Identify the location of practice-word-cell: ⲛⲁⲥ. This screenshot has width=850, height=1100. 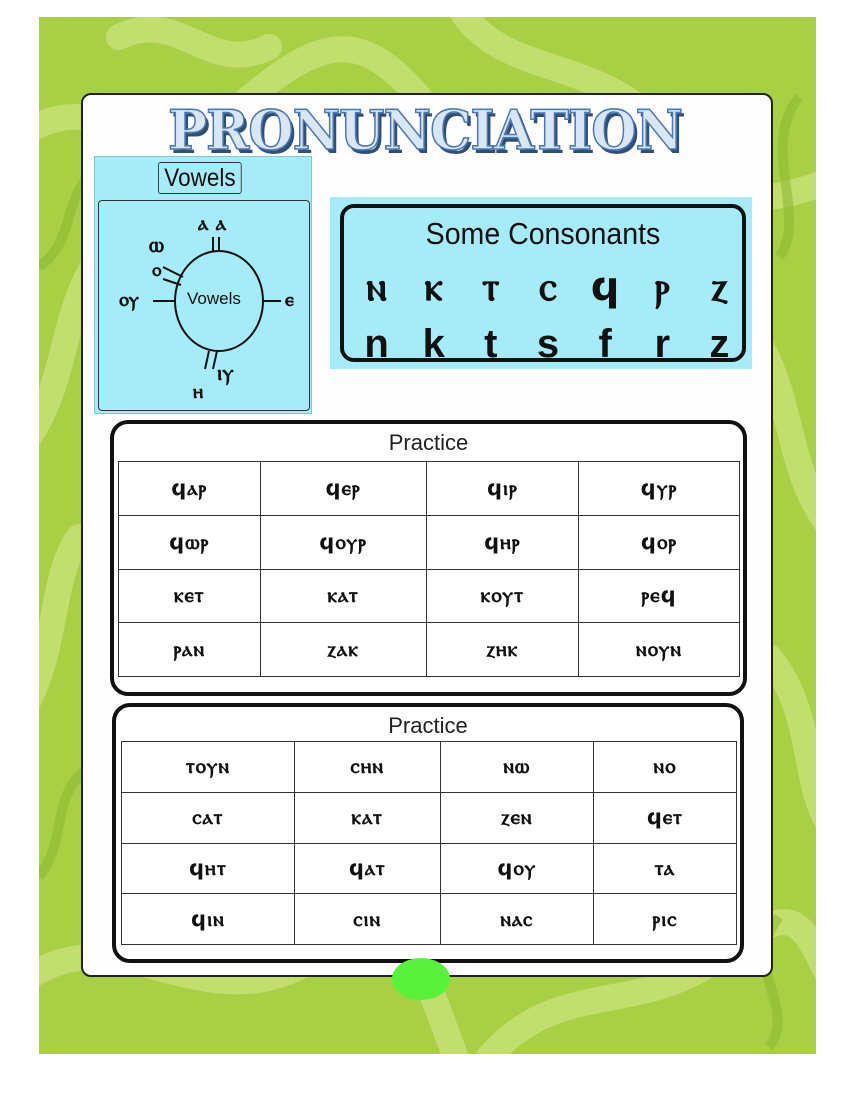
(516, 919).